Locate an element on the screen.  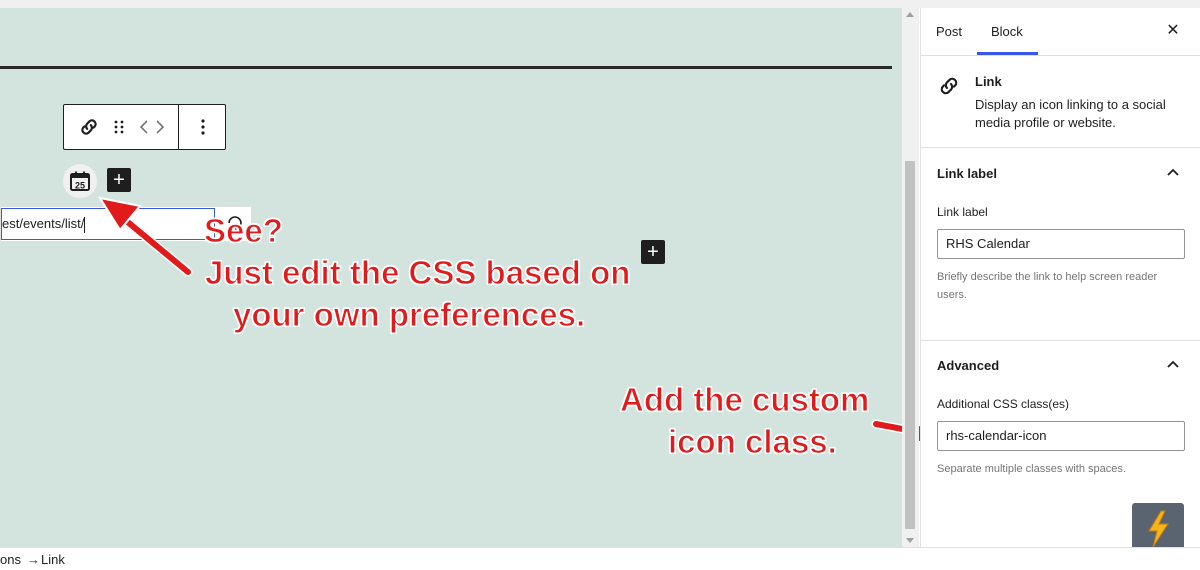
close-icon: ✕ is located at coordinates (1173, 30).